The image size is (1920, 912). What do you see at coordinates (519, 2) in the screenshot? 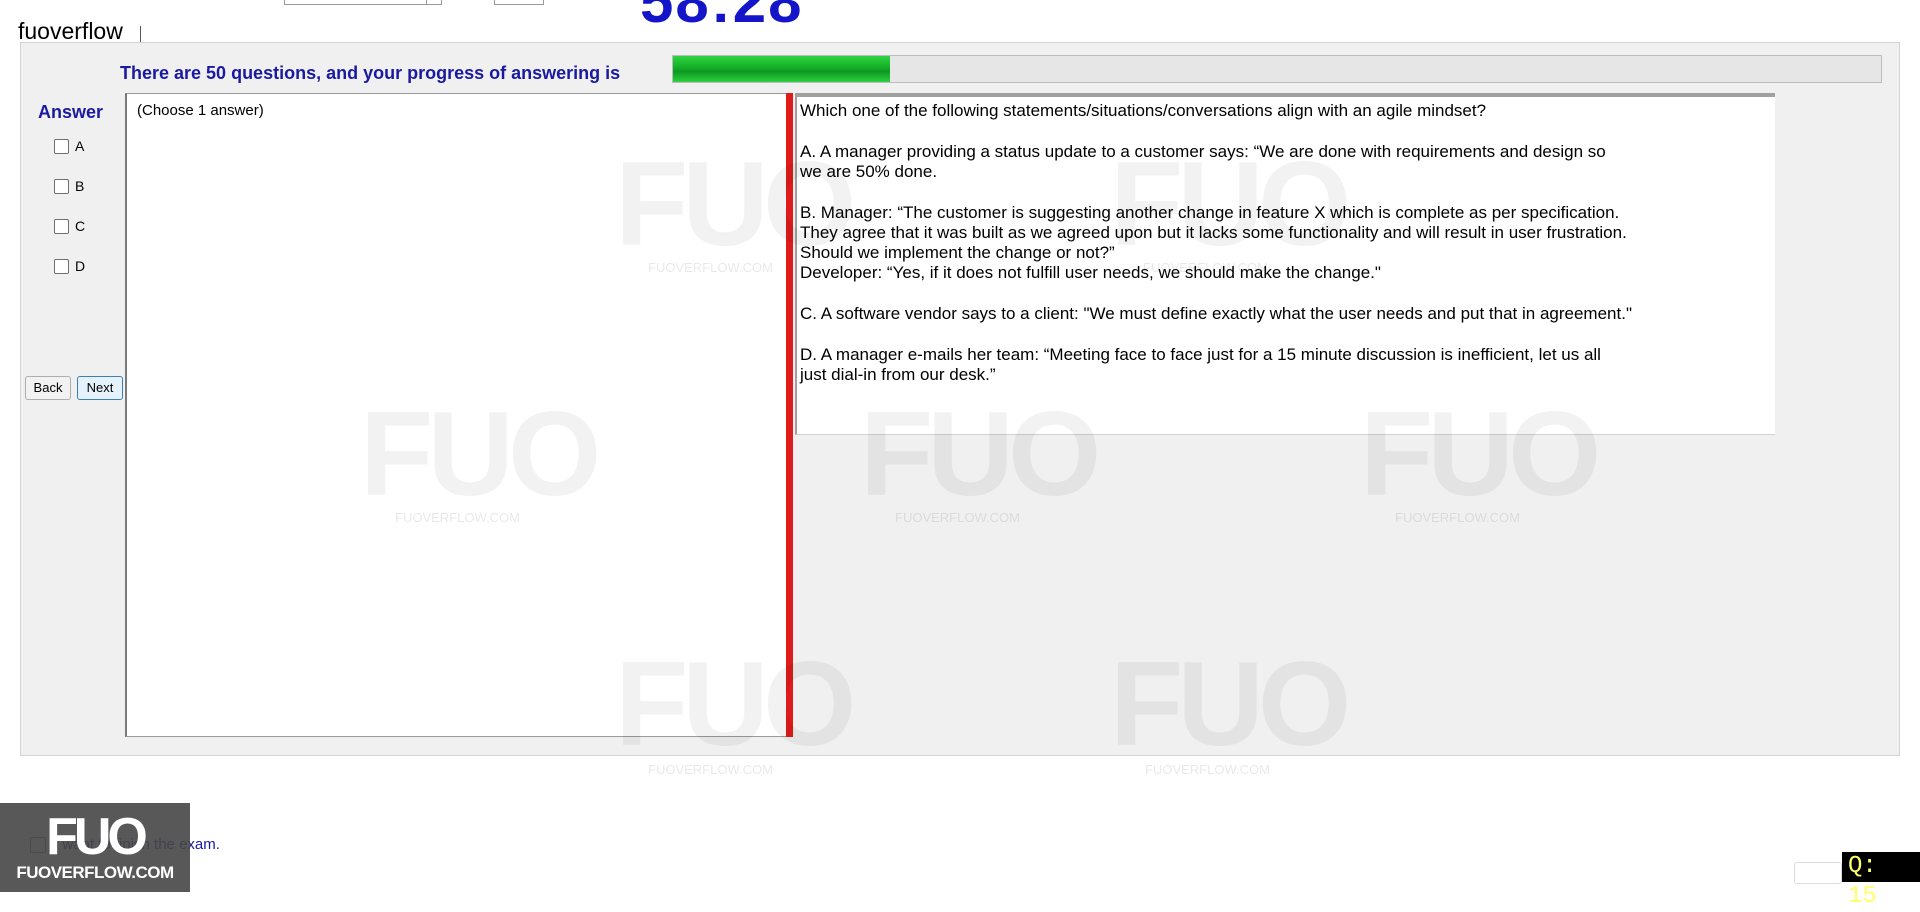
I see `top-spinner` at bounding box center [519, 2].